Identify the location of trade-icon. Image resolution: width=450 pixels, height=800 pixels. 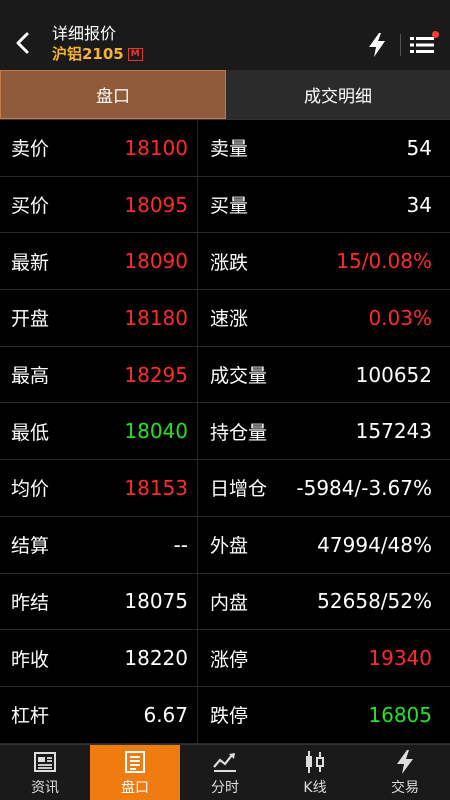
(405, 761).